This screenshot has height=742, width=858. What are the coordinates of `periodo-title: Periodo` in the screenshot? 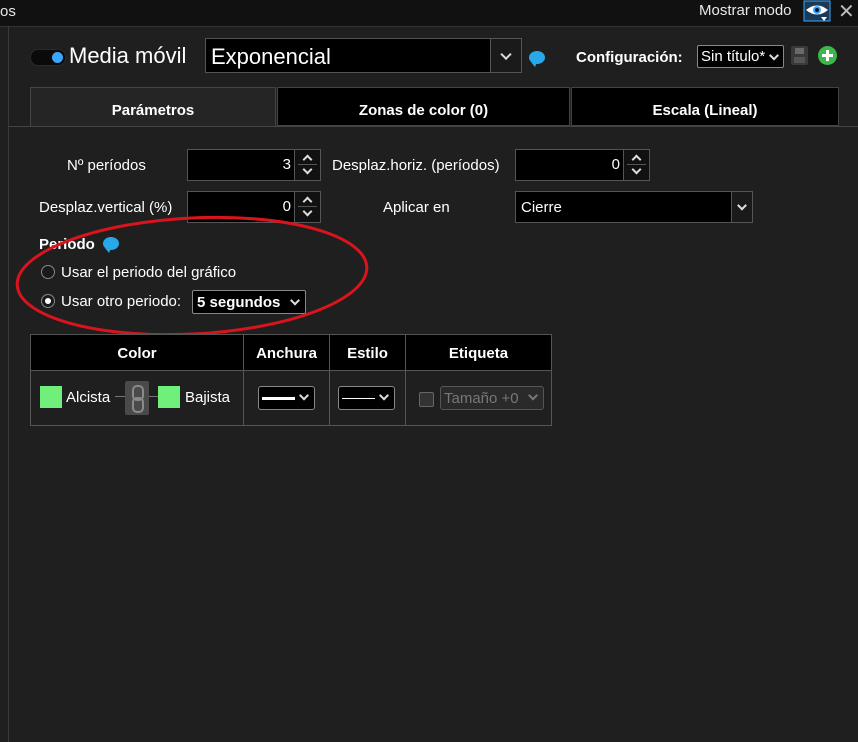 It's located at (67, 244).